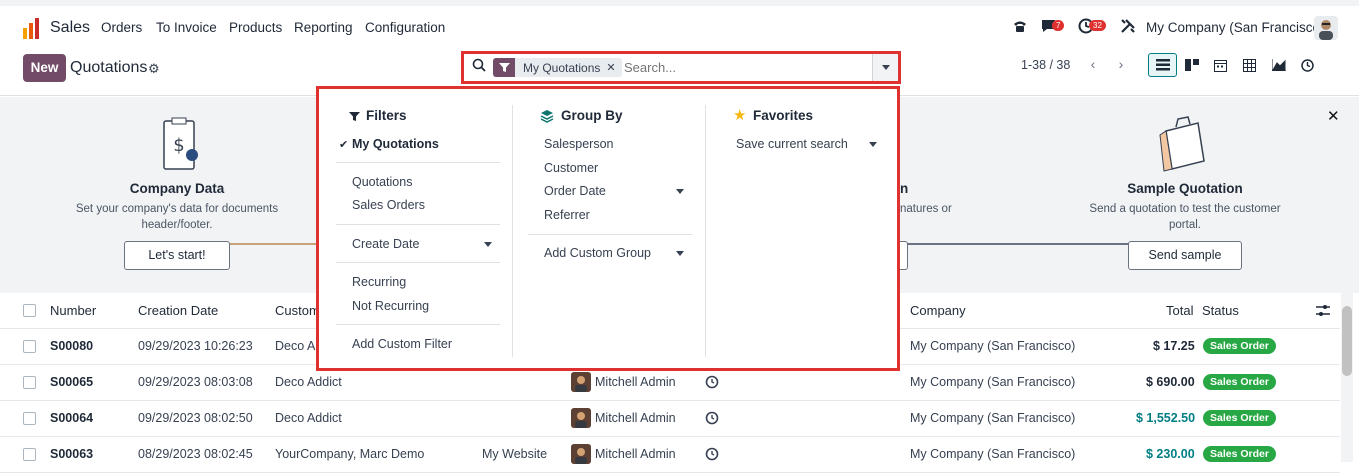 The height and width of the screenshot is (473, 1359). I want to click on col-creation-date: Creation Date, so click(178, 310).